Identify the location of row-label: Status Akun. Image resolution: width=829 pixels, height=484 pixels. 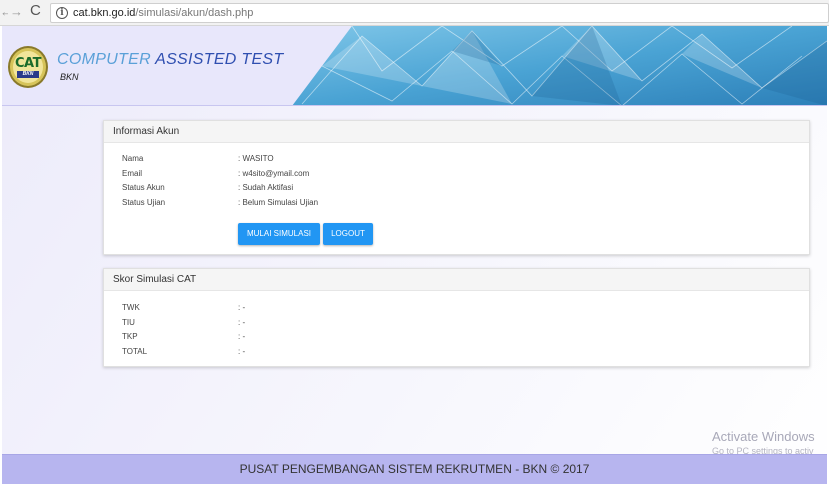
(143, 187).